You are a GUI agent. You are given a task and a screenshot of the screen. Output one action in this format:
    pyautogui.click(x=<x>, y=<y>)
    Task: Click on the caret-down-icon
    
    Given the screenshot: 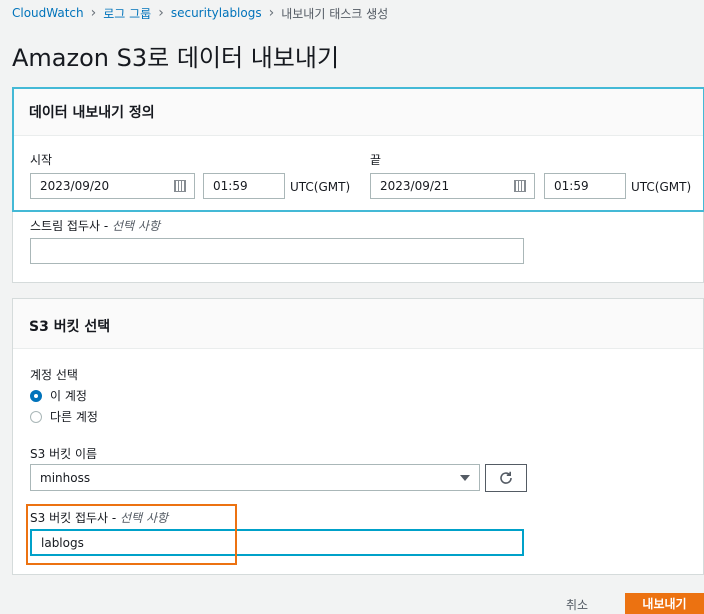 What is the action you would take?
    pyautogui.click(x=465, y=478)
    